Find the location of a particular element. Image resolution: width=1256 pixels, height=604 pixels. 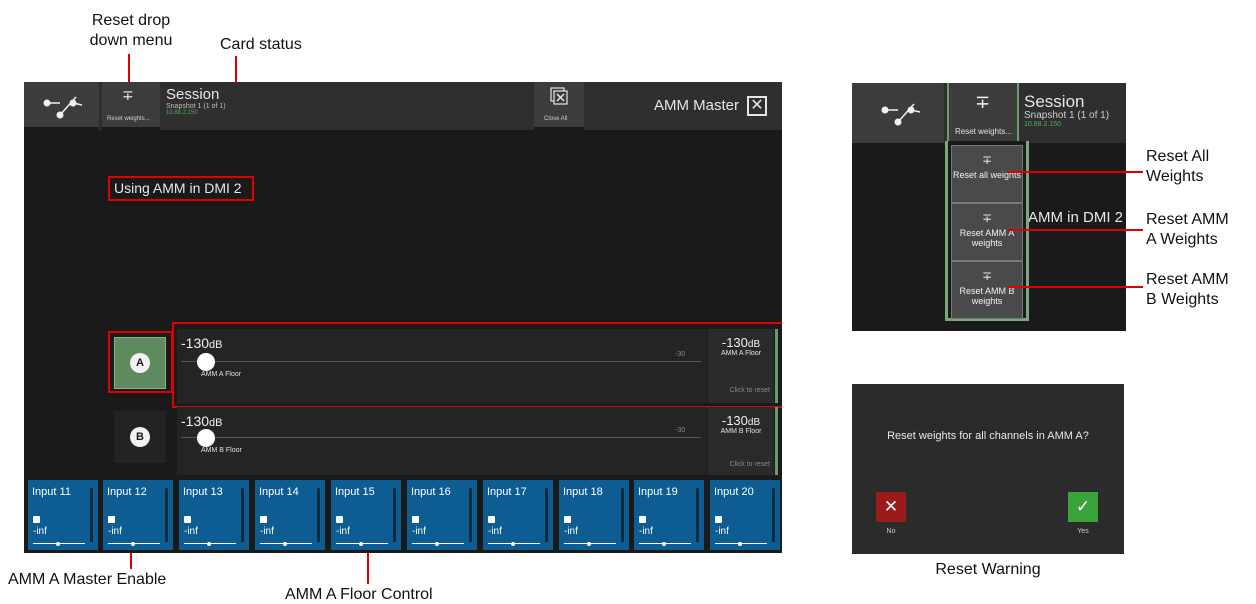

annotation-reset-all-weights: Reset All Weights is located at coordinates (1178, 166).